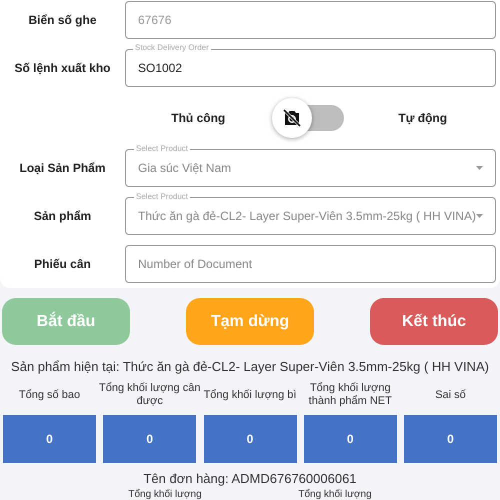  Describe the element at coordinates (198, 118) in the screenshot. I see `manual-label: Thủ công` at that location.